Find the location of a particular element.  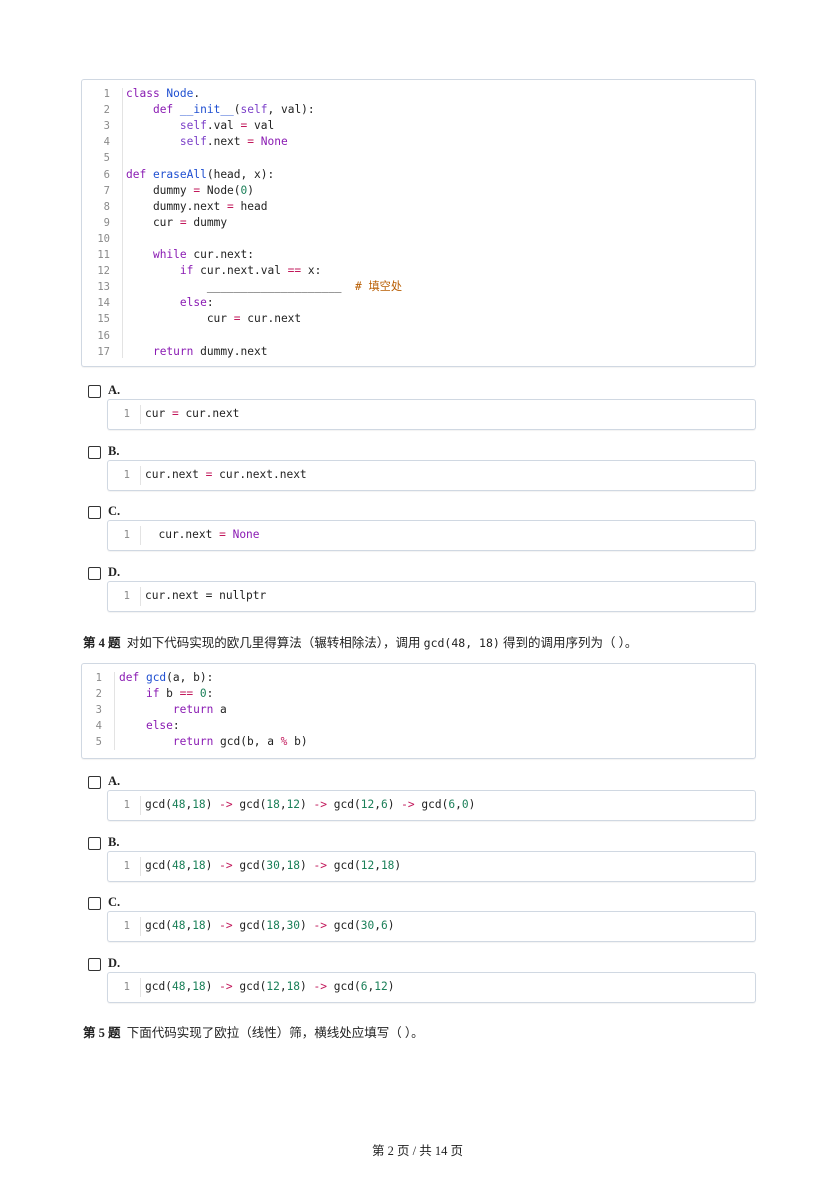

code-token: def is located at coordinates (139, 174).